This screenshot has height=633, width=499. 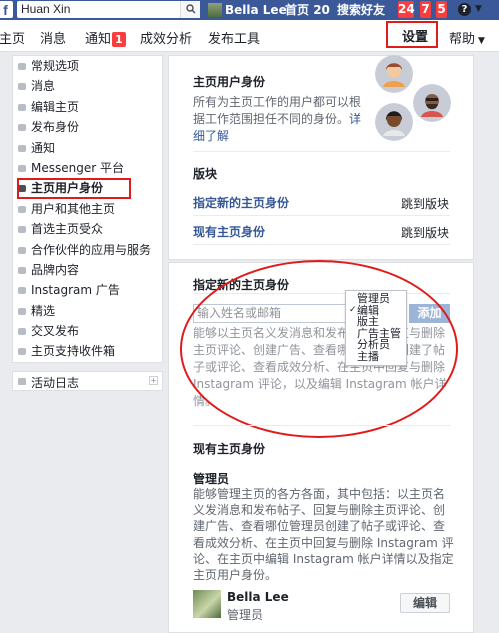 I want to click on notifications-count-badge: 1, so click(x=119, y=39).